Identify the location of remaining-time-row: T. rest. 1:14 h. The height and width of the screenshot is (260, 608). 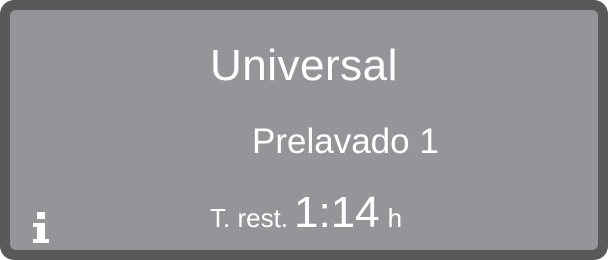
(306, 213).